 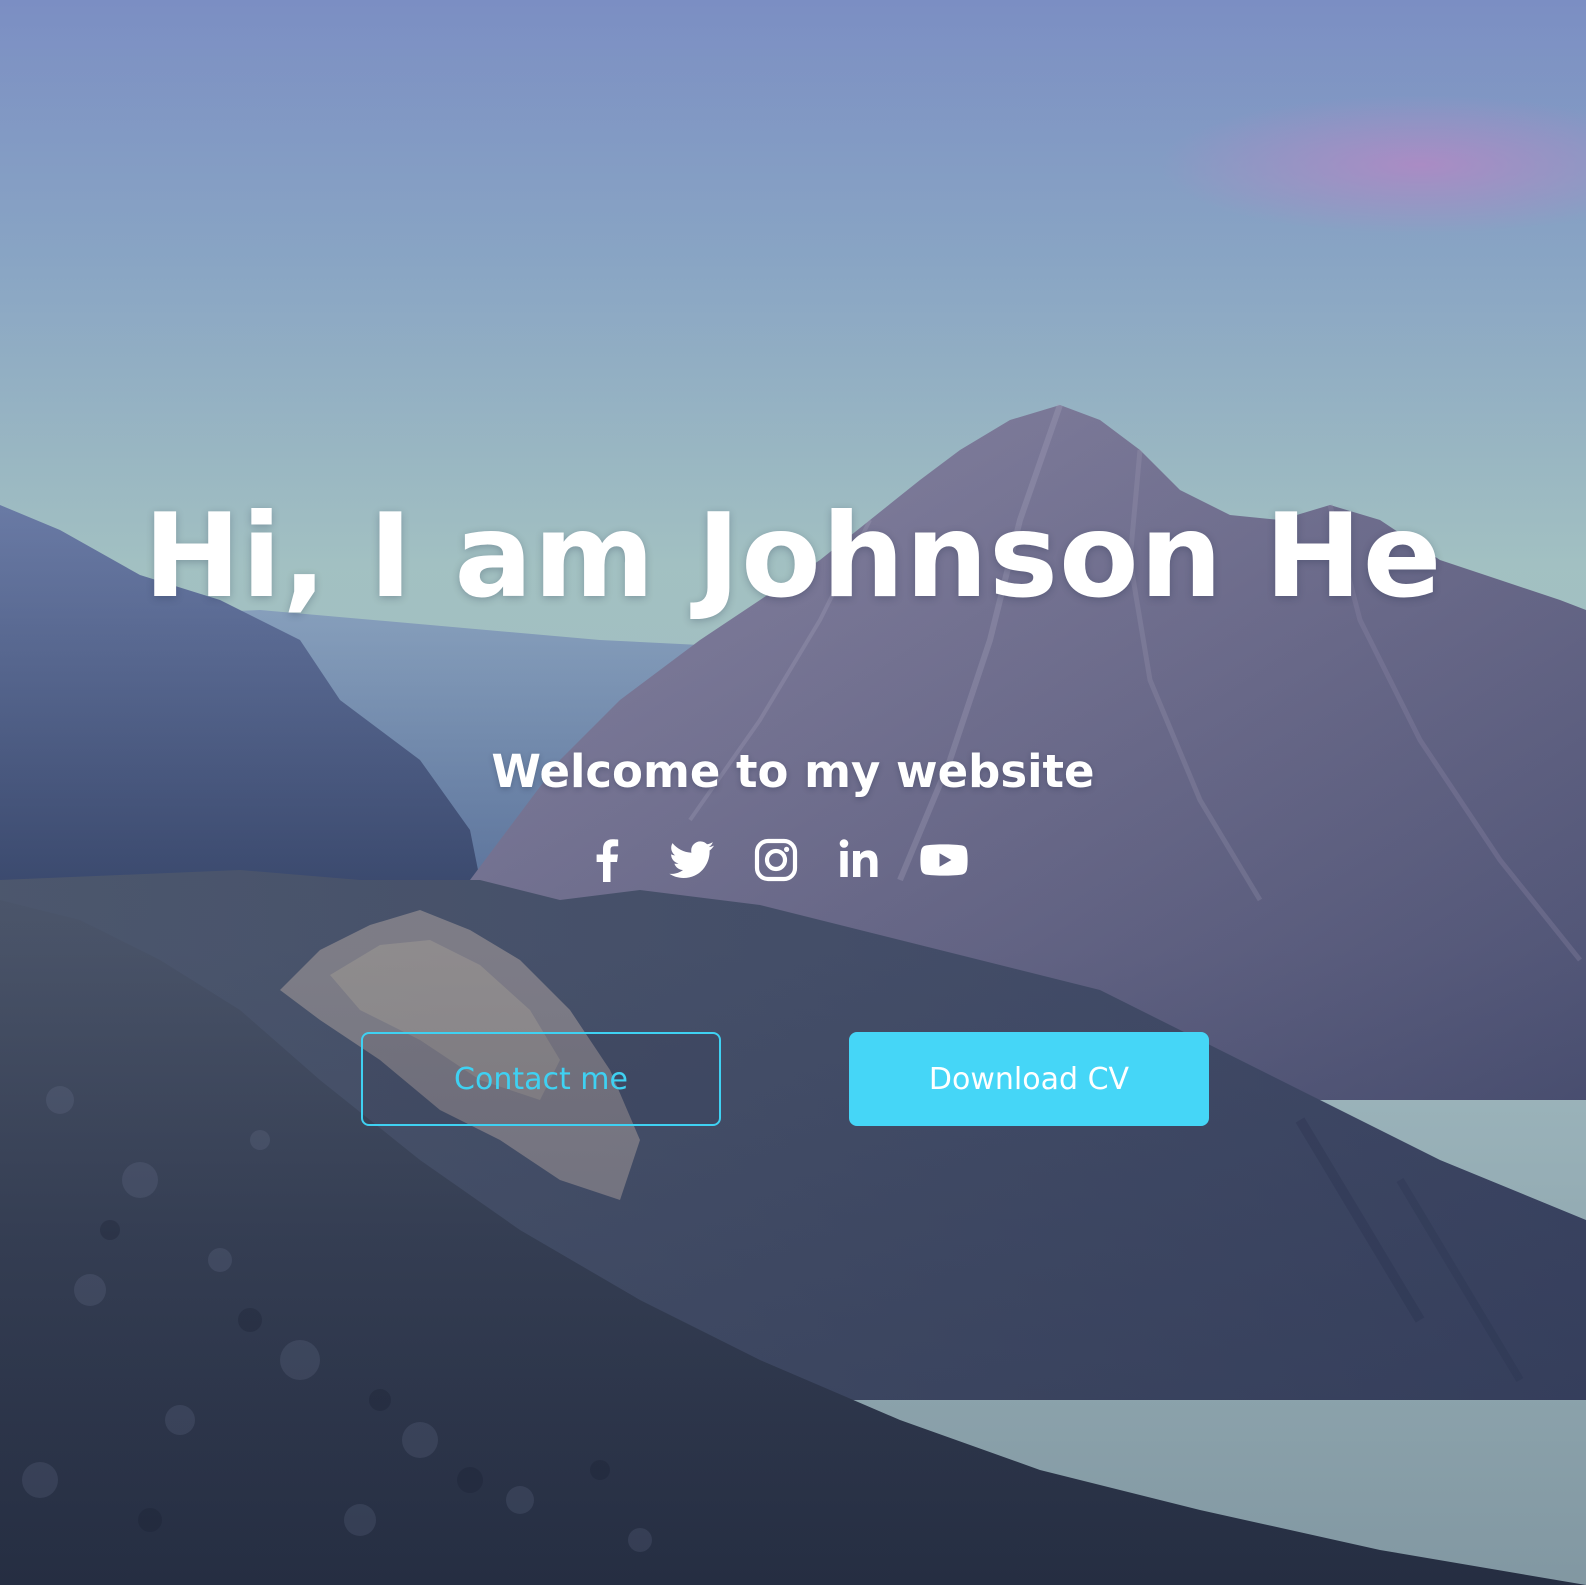 What do you see at coordinates (1029, 1079) in the screenshot?
I see `download-cv-button: Download CV` at bounding box center [1029, 1079].